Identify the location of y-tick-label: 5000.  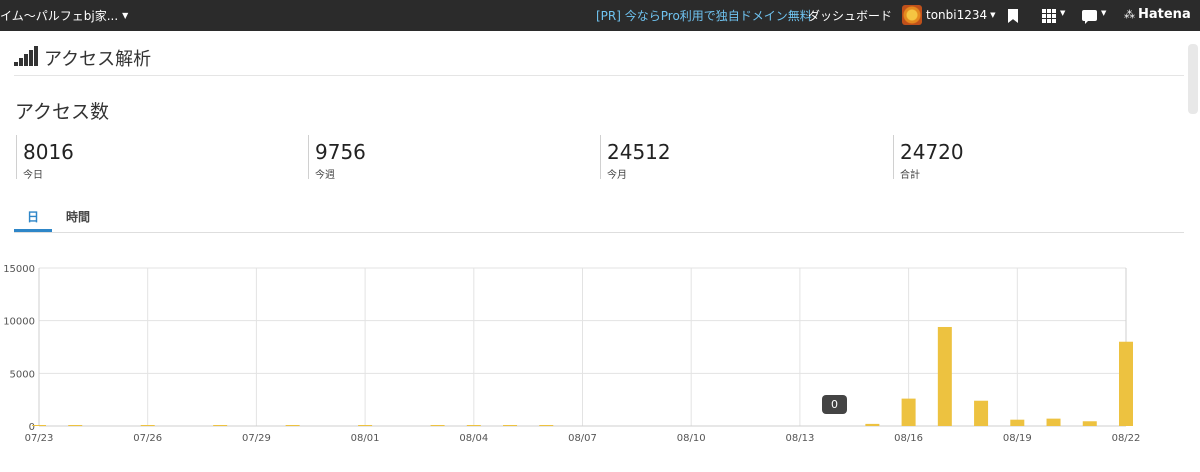
(22, 374).